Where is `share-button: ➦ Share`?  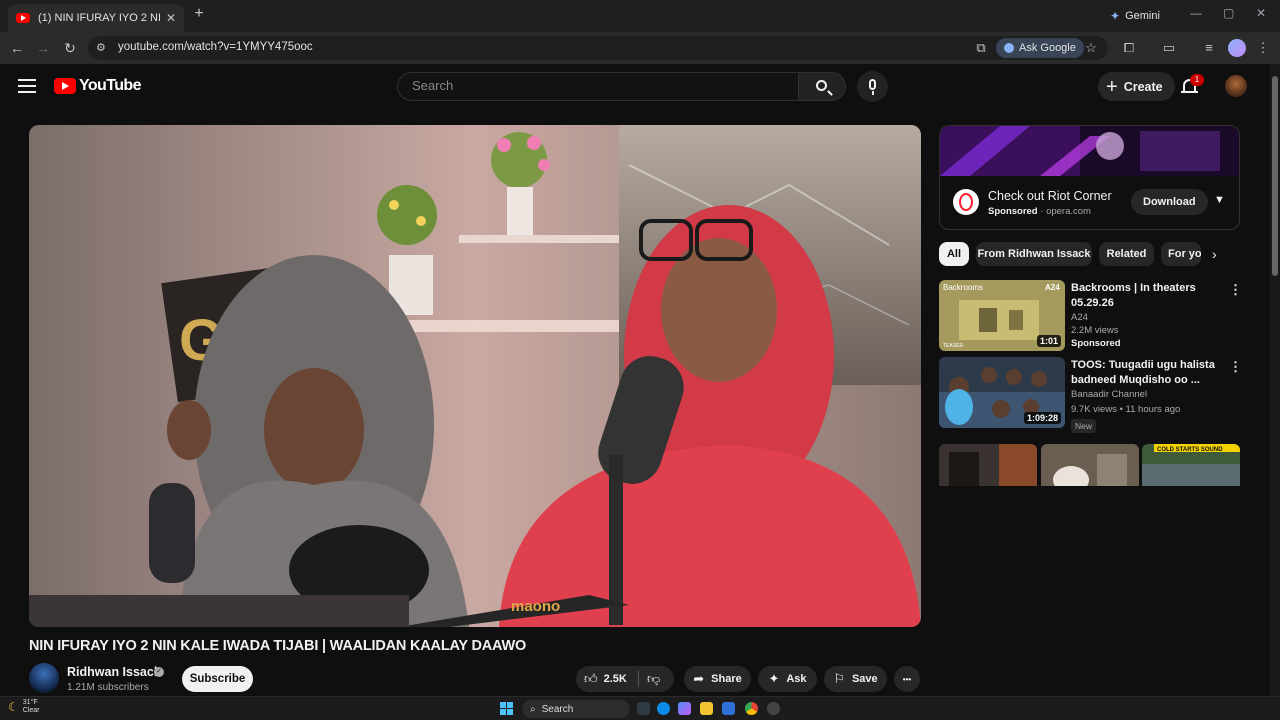 share-button: ➦ Share is located at coordinates (717, 679).